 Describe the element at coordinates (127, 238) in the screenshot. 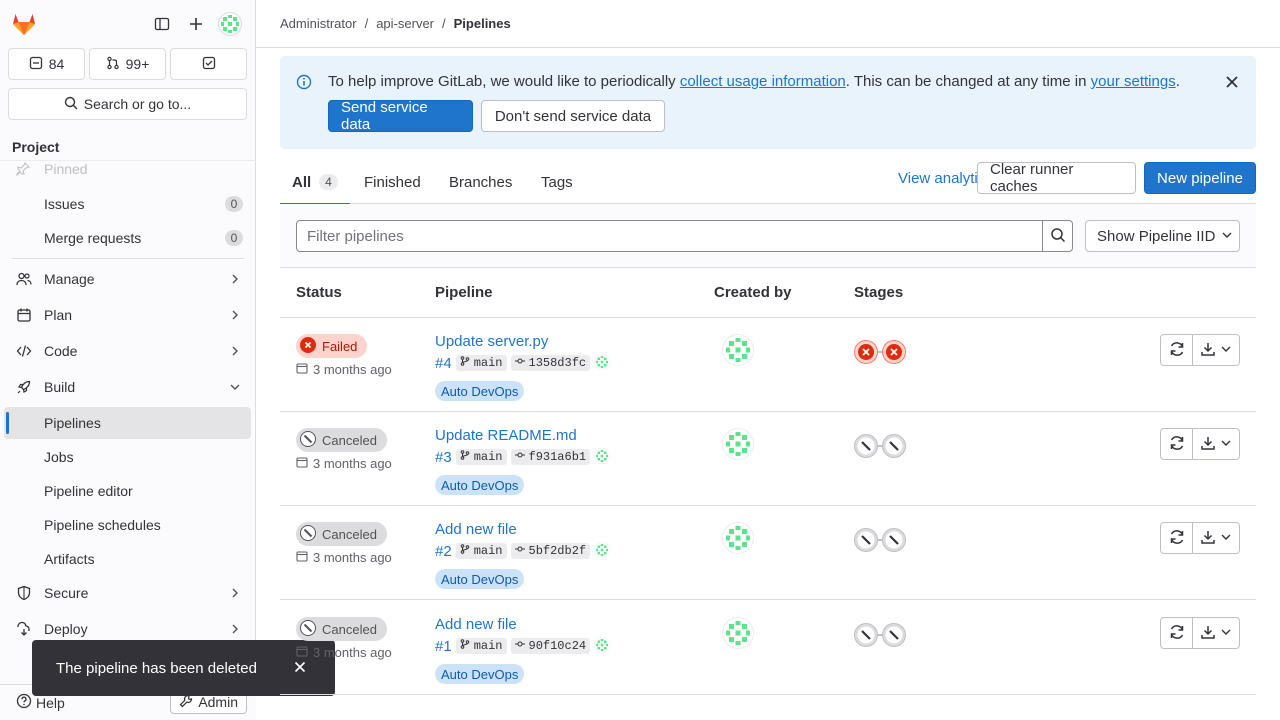

I see `sidebar-item-merge-requests: Merge requests 0` at that location.